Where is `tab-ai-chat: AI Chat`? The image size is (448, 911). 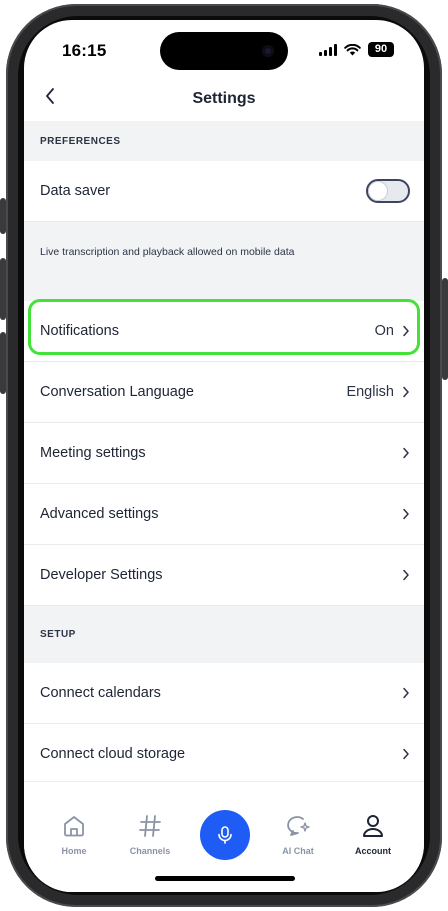
tab-ai-chat: AI Chat is located at coordinates (298, 834).